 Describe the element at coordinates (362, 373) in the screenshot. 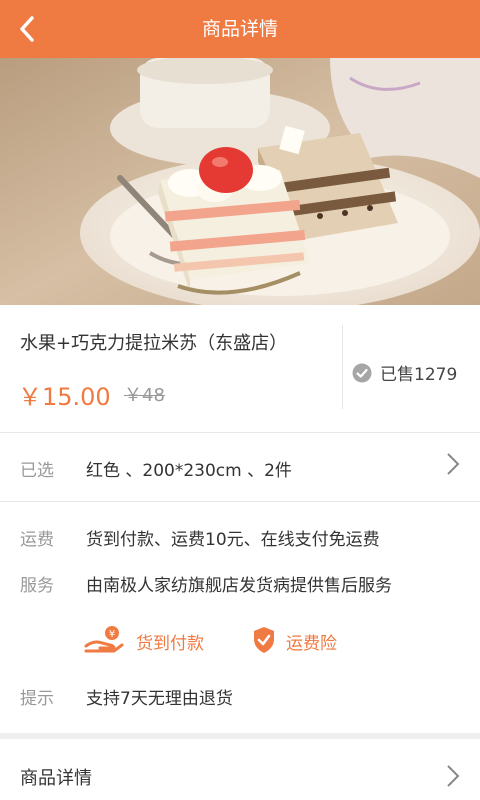

I see `check-circle-icon` at that location.